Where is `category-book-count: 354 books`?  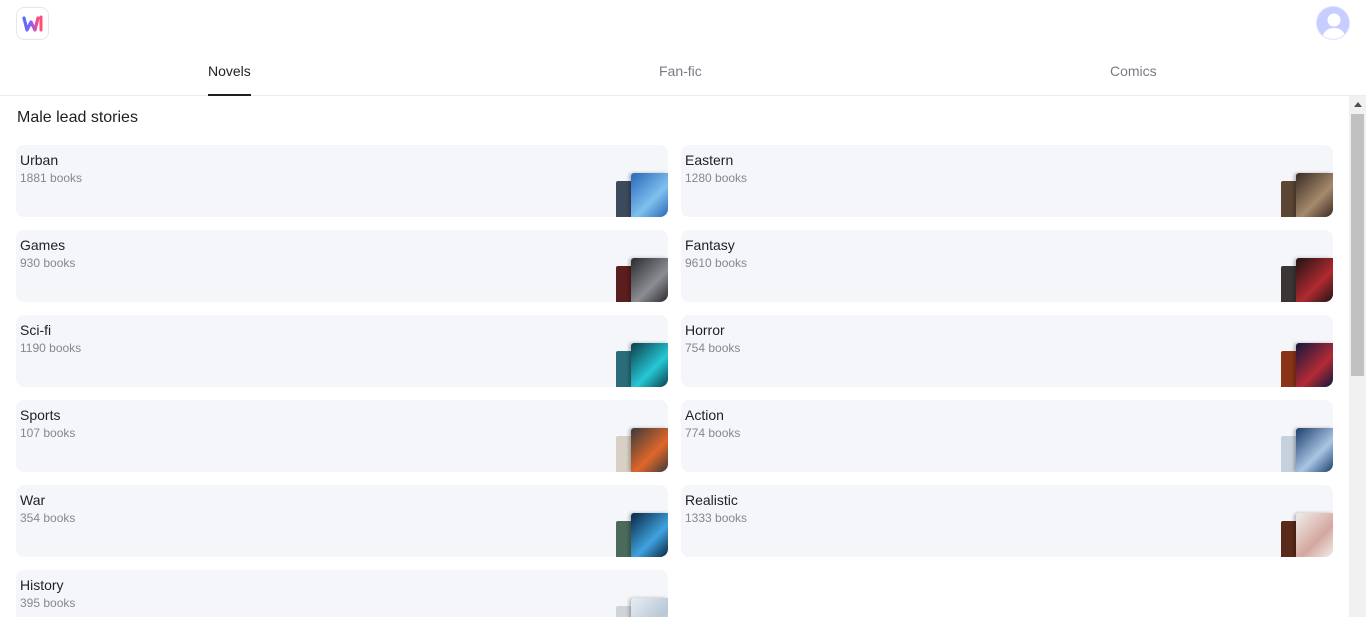
category-book-count: 354 books is located at coordinates (48, 518).